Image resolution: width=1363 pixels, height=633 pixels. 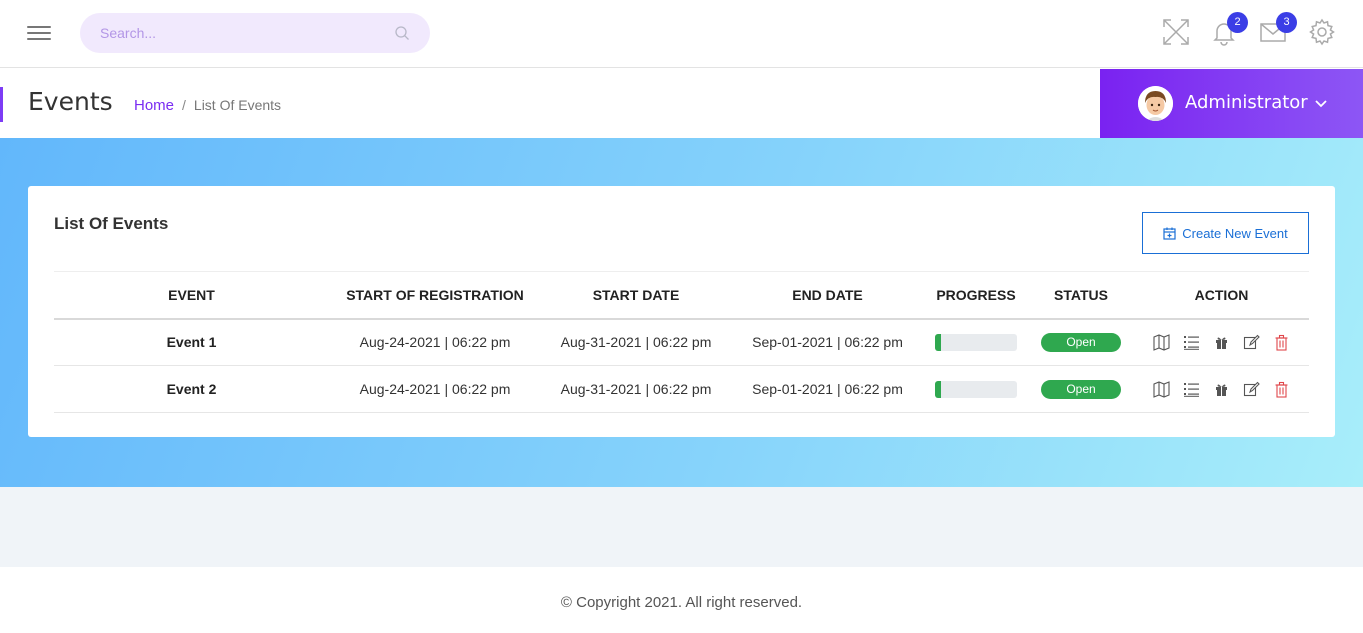 I want to click on chevron-down-icon, so click(x=1321, y=104).